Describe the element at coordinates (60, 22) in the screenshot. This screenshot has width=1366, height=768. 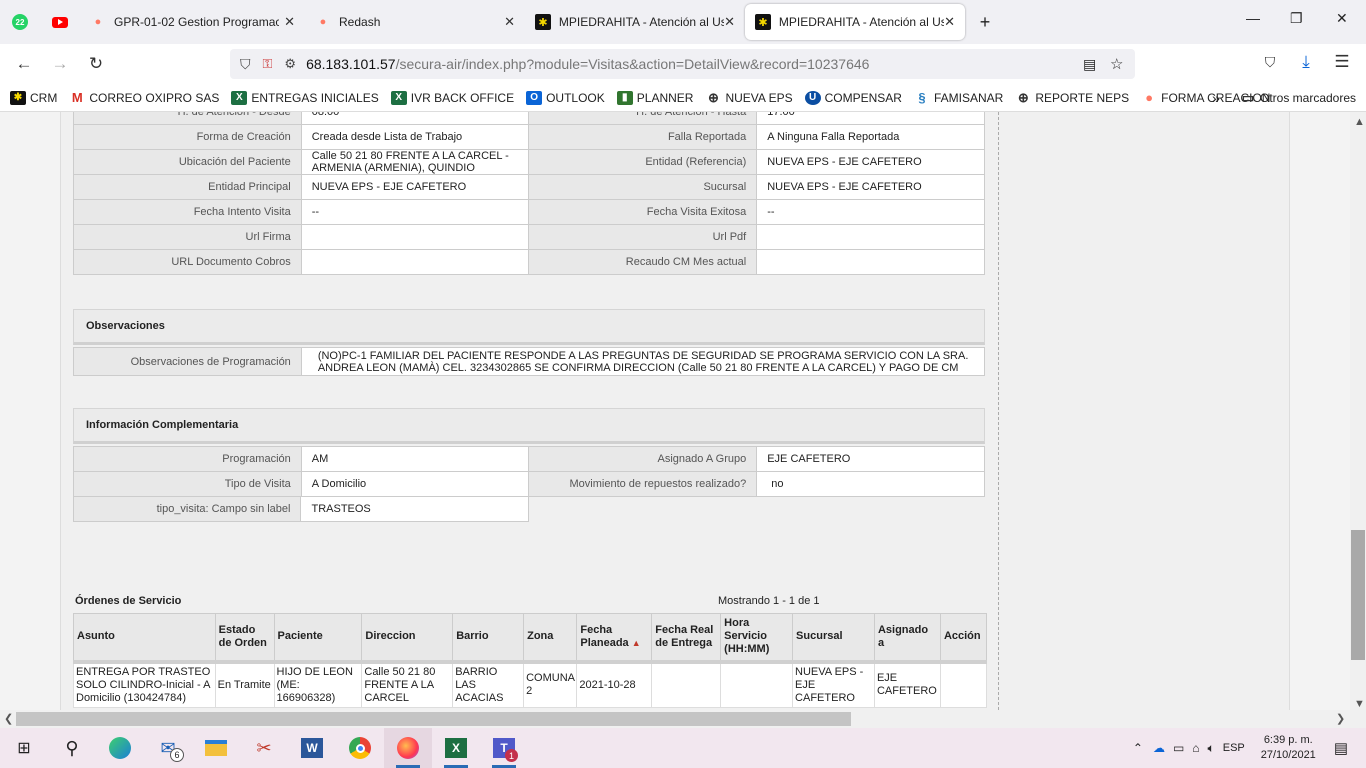
I see `pinned-tab-youtube` at that location.